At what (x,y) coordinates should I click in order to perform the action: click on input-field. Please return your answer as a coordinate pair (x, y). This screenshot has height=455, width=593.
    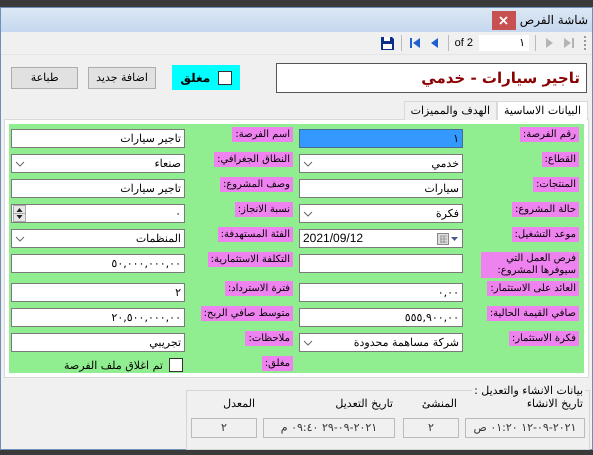
    Looking at the image, I should click on (381, 263).